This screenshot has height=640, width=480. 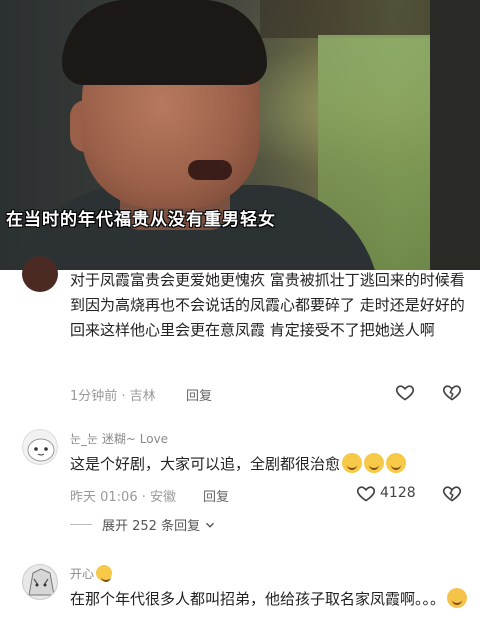 What do you see at coordinates (41, 450) in the screenshot?
I see `cartoon-avatar-icon` at bounding box center [41, 450].